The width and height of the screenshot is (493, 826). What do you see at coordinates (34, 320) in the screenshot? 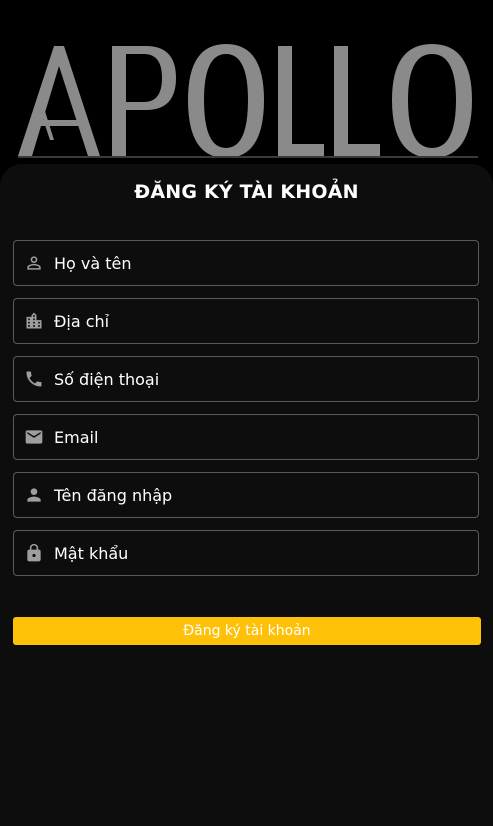
I see `city-icon` at bounding box center [34, 320].